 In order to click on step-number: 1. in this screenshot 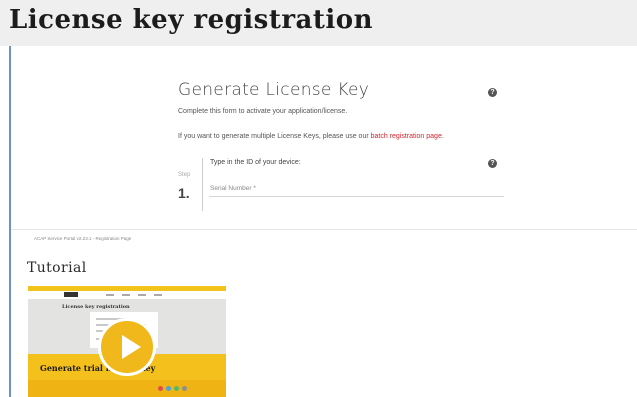, I will do `click(184, 193)`.